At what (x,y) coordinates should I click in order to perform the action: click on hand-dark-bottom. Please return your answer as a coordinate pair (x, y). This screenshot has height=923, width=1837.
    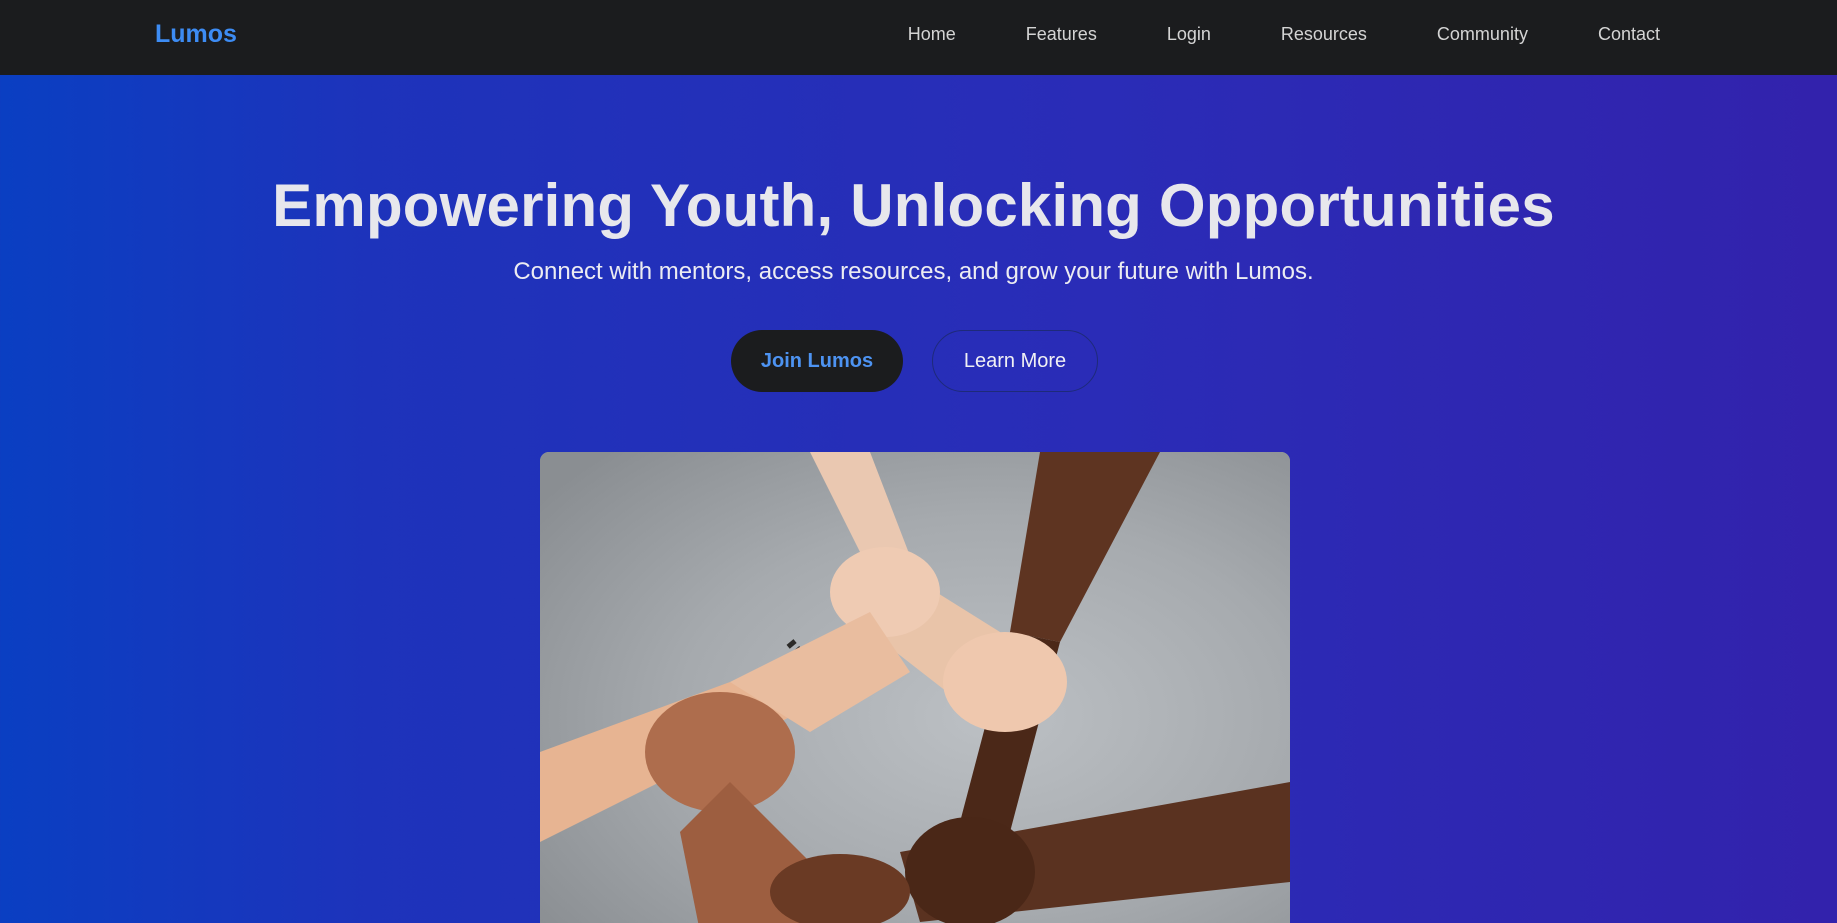
    Looking at the image, I should click on (970, 870).